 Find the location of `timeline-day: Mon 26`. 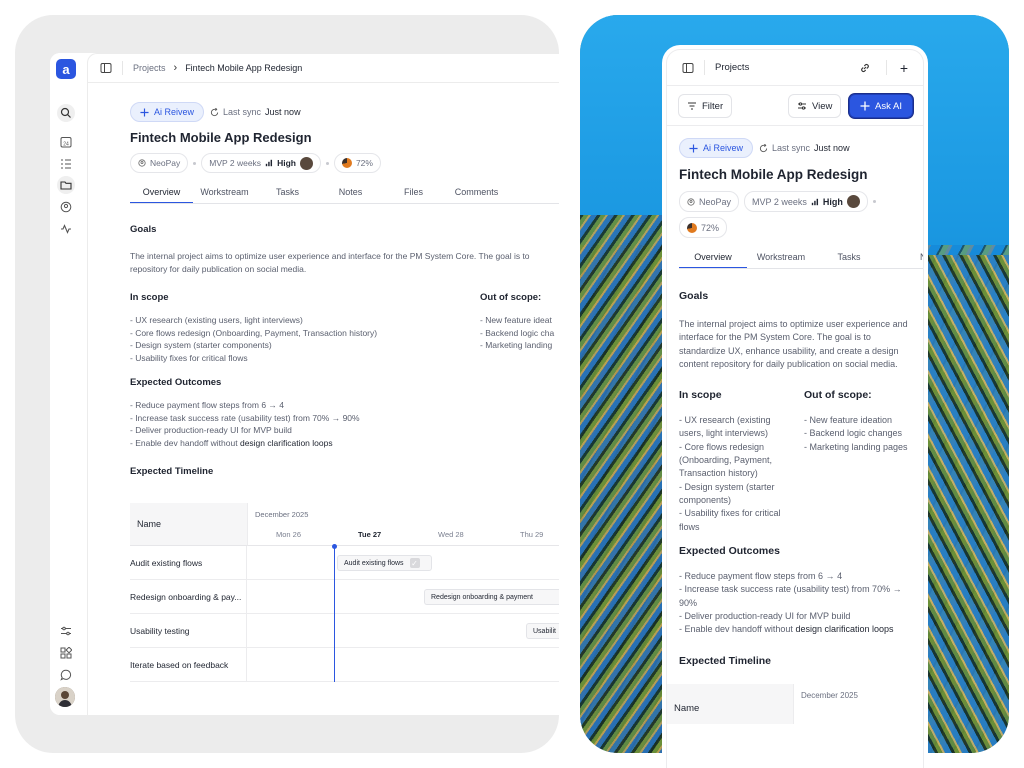

timeline-day: Mon 26 is located at coordinates (289, 534).